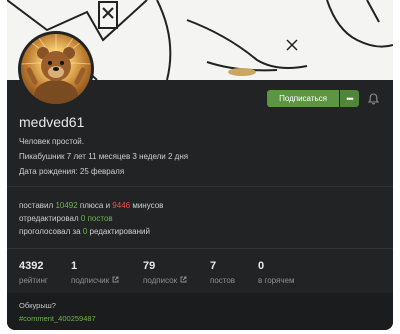 This screenshot has height=334, width=400. I want to click on votes-suffix: минусов, so click(148, 205).